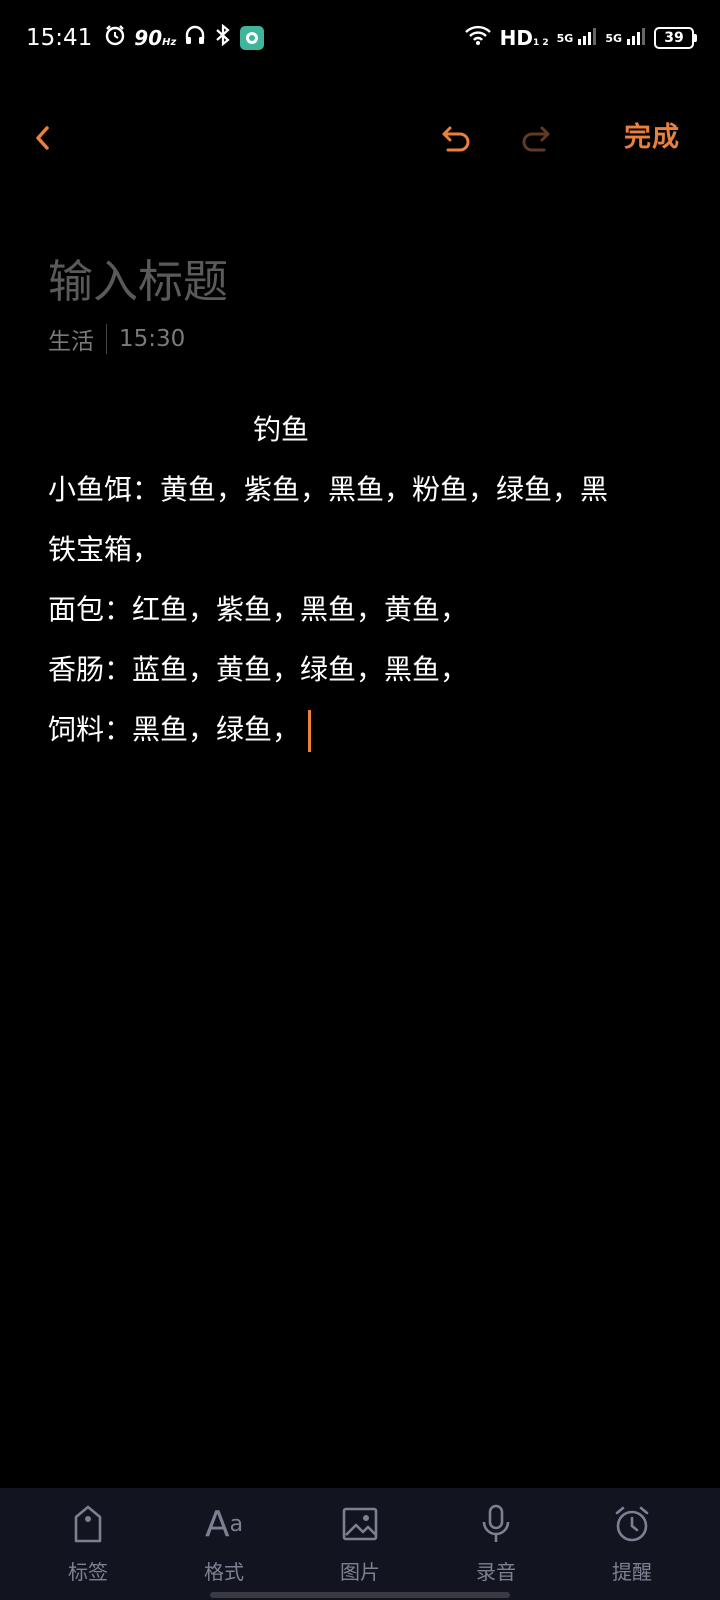 This screenshot has height=1600, width=720. What do you see at coordinates (360, 38) in the screenshot?
I see `status-bar: 15:41 90Hz HD1 2 5G 5G 39` at bounding box center [360, 38].